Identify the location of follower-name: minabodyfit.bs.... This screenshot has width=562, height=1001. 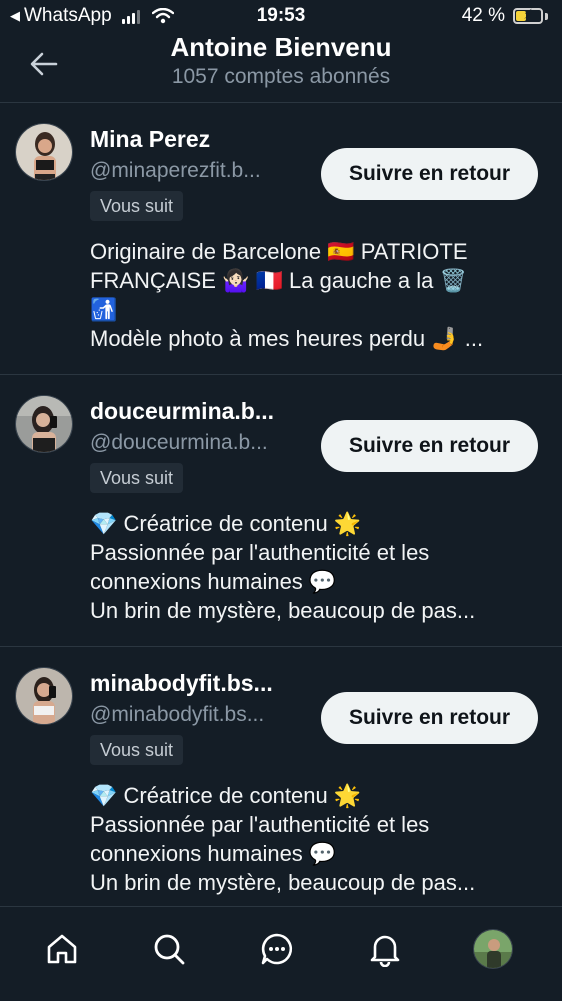
(181, 683).